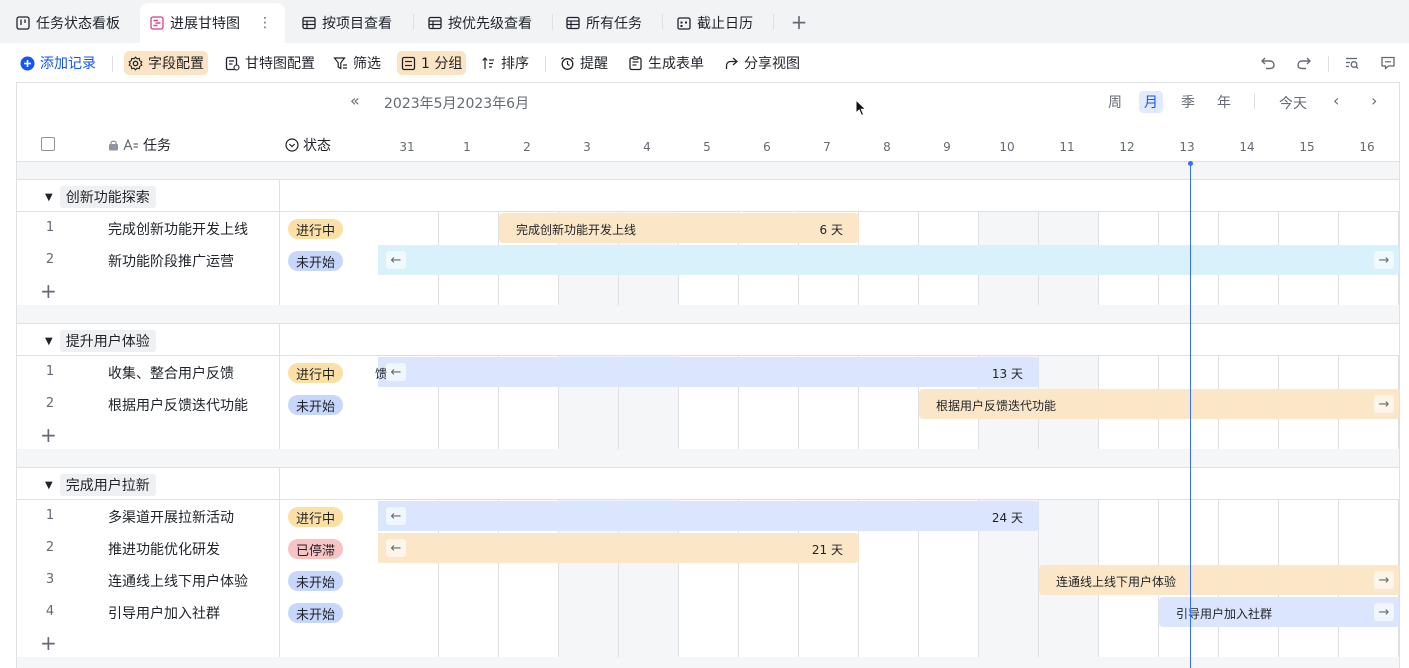 Image resolution: width=1409 pixels, height=668 pixels. What do you see at coordinates (107, 485) in the screenshot?
I see `group-label: 完成用户拉新` at bounding box center [107, 485].